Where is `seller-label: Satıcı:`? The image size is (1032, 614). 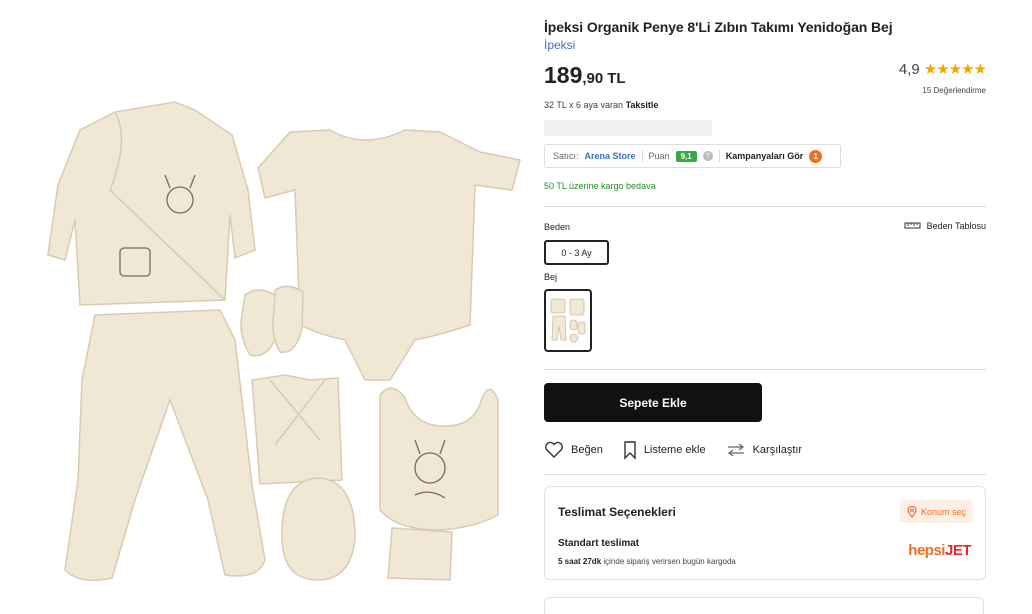 seller-label: Satıcı: is located at coordinates (566, 156).